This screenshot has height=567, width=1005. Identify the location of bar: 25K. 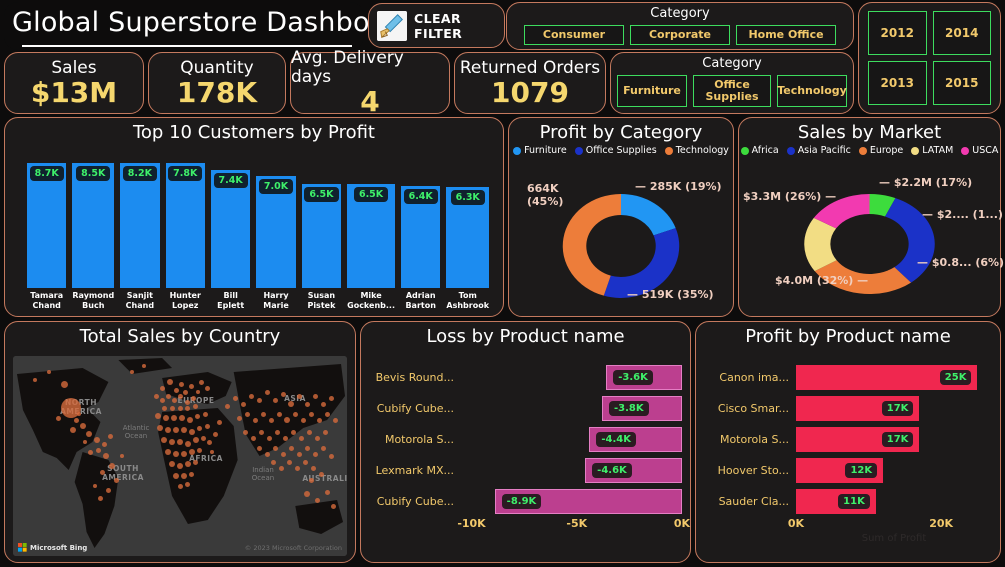
(887, 377).